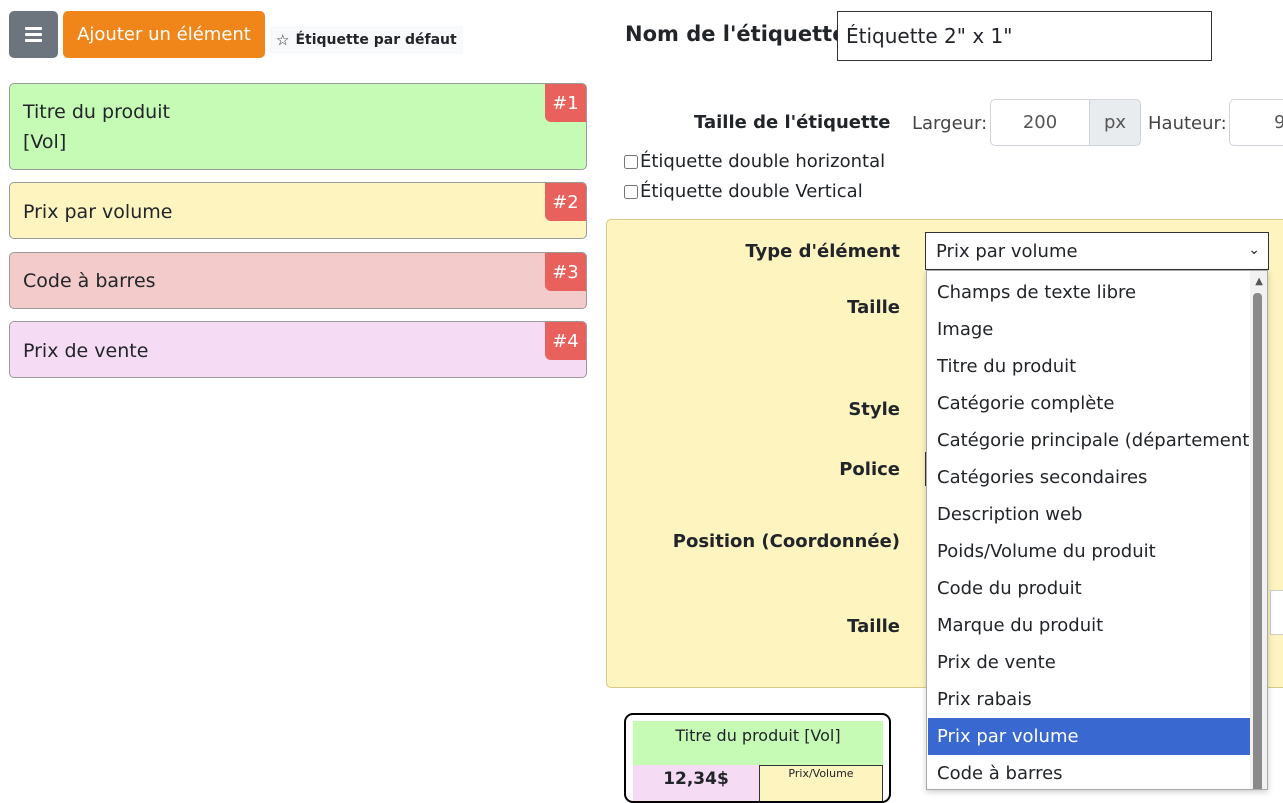 The height and width of the screenshot is (803, 1283). What do you see at coordinates (740, 34) in the screenshot?
I see `label-name-label: Nom de l'étiquette:` at bounding box center [740, 34].